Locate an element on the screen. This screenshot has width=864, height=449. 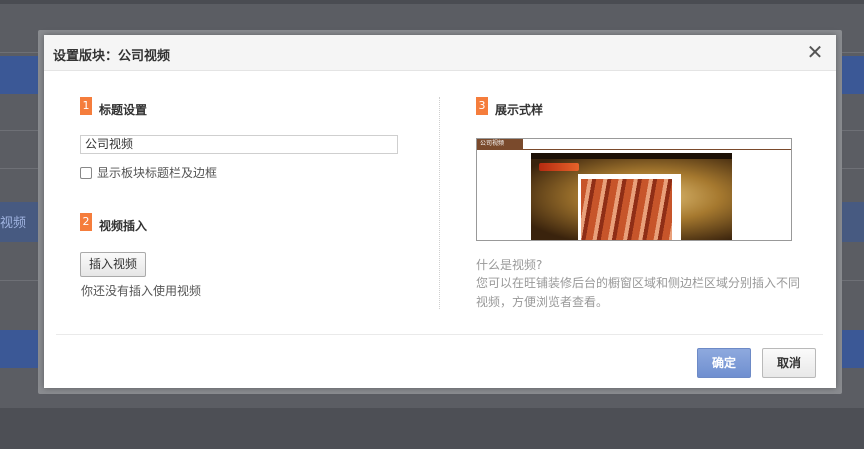
background-side-text: 视频 is located at coordinates (13, 223).